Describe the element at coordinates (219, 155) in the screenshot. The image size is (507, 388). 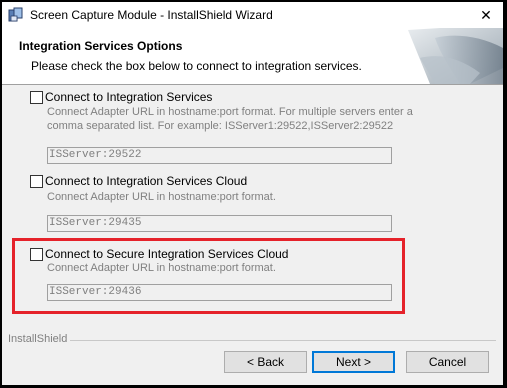
I see `adapter-url-input: ISServer:29522` at that location.